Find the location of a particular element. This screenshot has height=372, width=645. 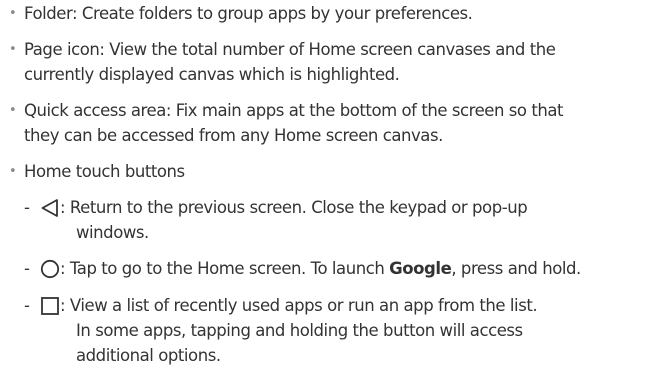

home-circle-icon is located at coordinates (50, 269).